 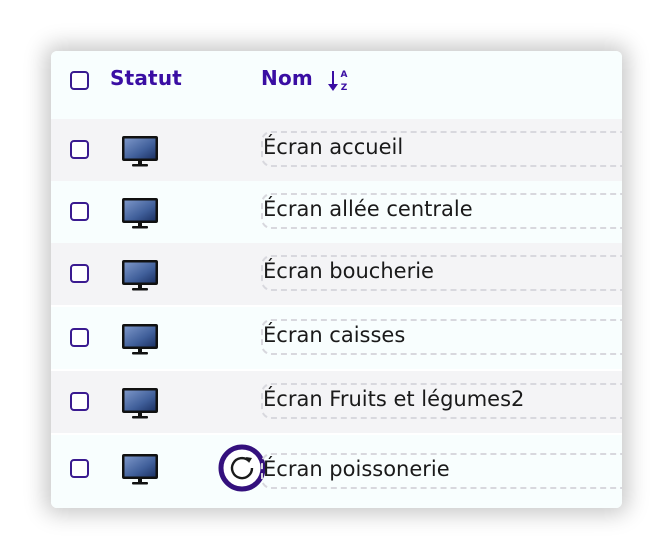 I want to click on screen-name: Écran Fruits et légumes2, so click(x=394, y=399).